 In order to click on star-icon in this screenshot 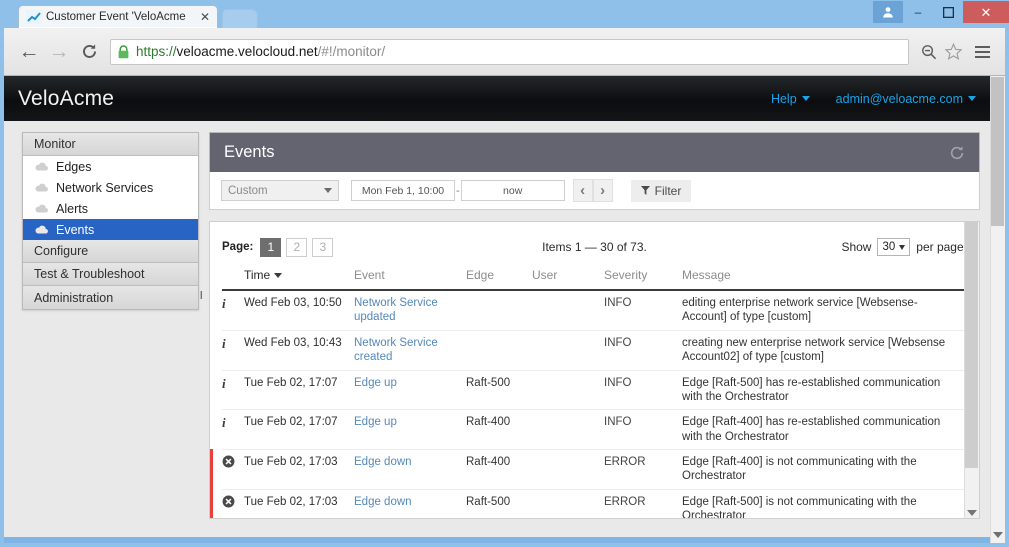, I will do `click(953, 52)`.